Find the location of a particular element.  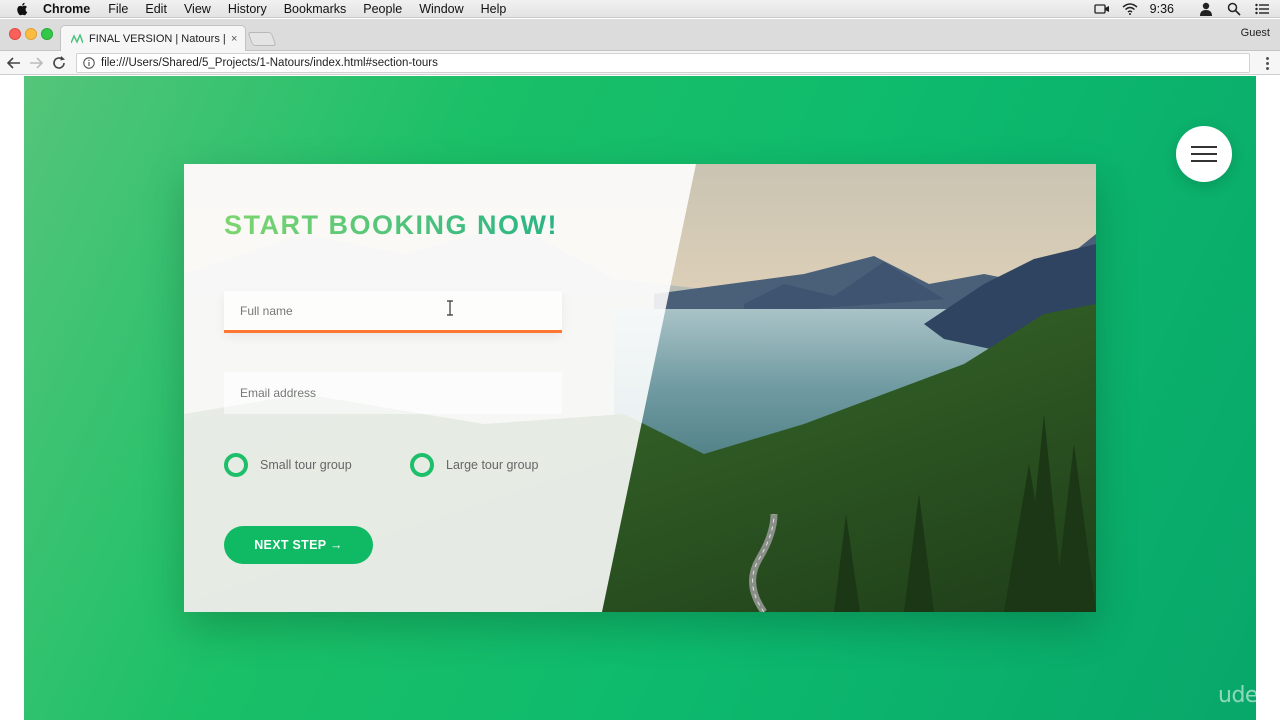

tab-close-icon: × is located at coordinates (234, 39).